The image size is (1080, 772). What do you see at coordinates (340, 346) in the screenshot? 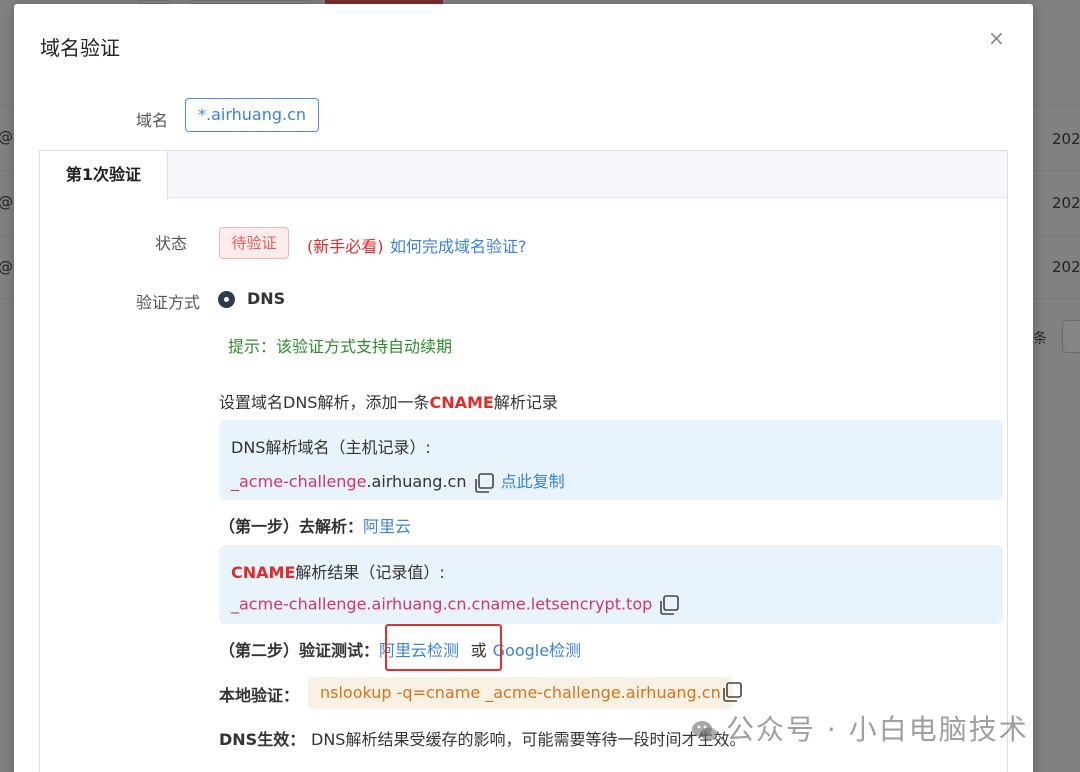
I see `auto-renew-tip: 提示：该验证方式支持自动续期` at bounding box center [340, 346].